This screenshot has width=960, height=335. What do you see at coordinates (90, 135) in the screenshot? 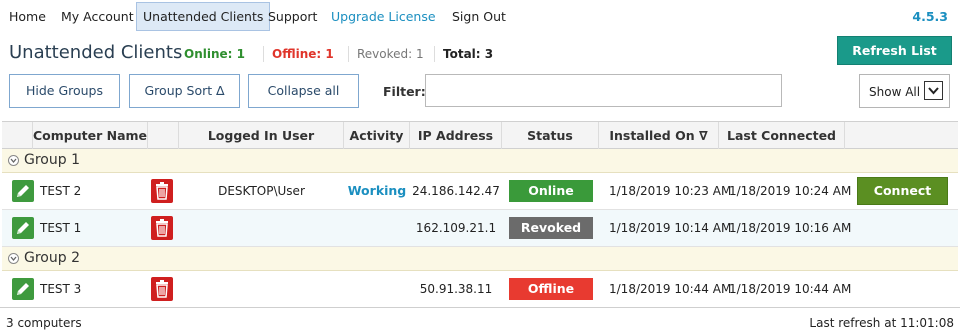
I see `header-computer-name: Computer Name` at bounding box center [90, 135].